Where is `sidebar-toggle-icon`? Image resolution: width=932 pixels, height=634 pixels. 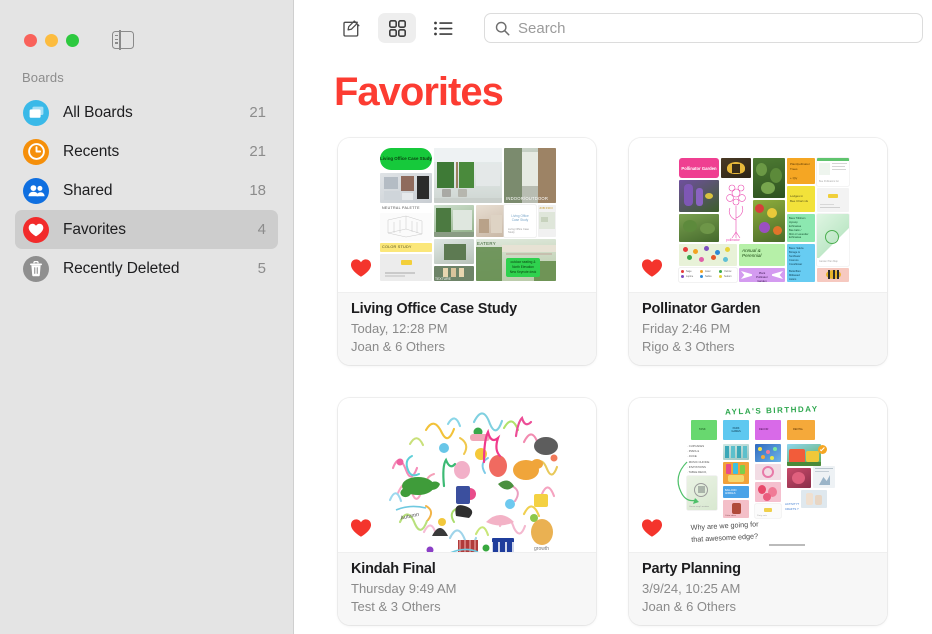
sidebar-toggle-icon is located at coordinates (123, 40).